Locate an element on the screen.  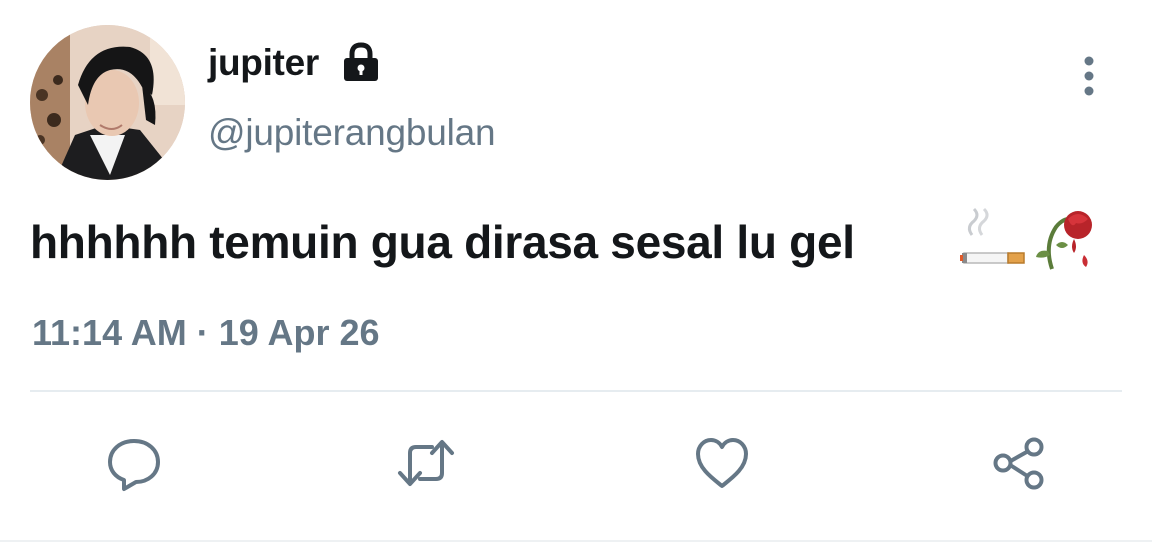
heart-icon is located at coordinates (722, 463).